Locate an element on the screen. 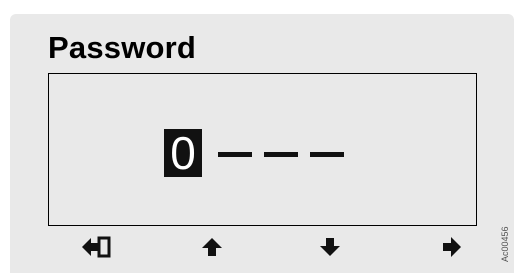  figure-id: Ac00456 is located at coordinates (505, 244).